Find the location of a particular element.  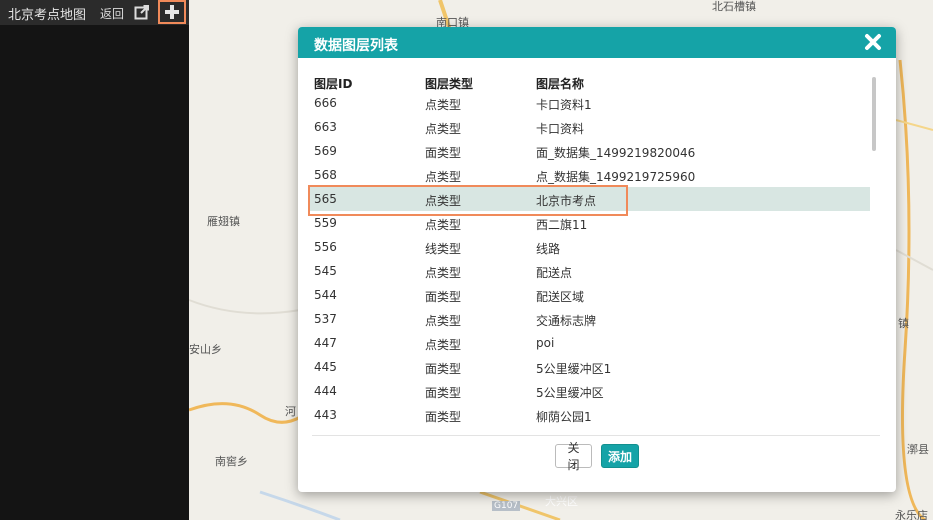

table-row: 556 线类型 线路 is located at coordinates (590, 247).